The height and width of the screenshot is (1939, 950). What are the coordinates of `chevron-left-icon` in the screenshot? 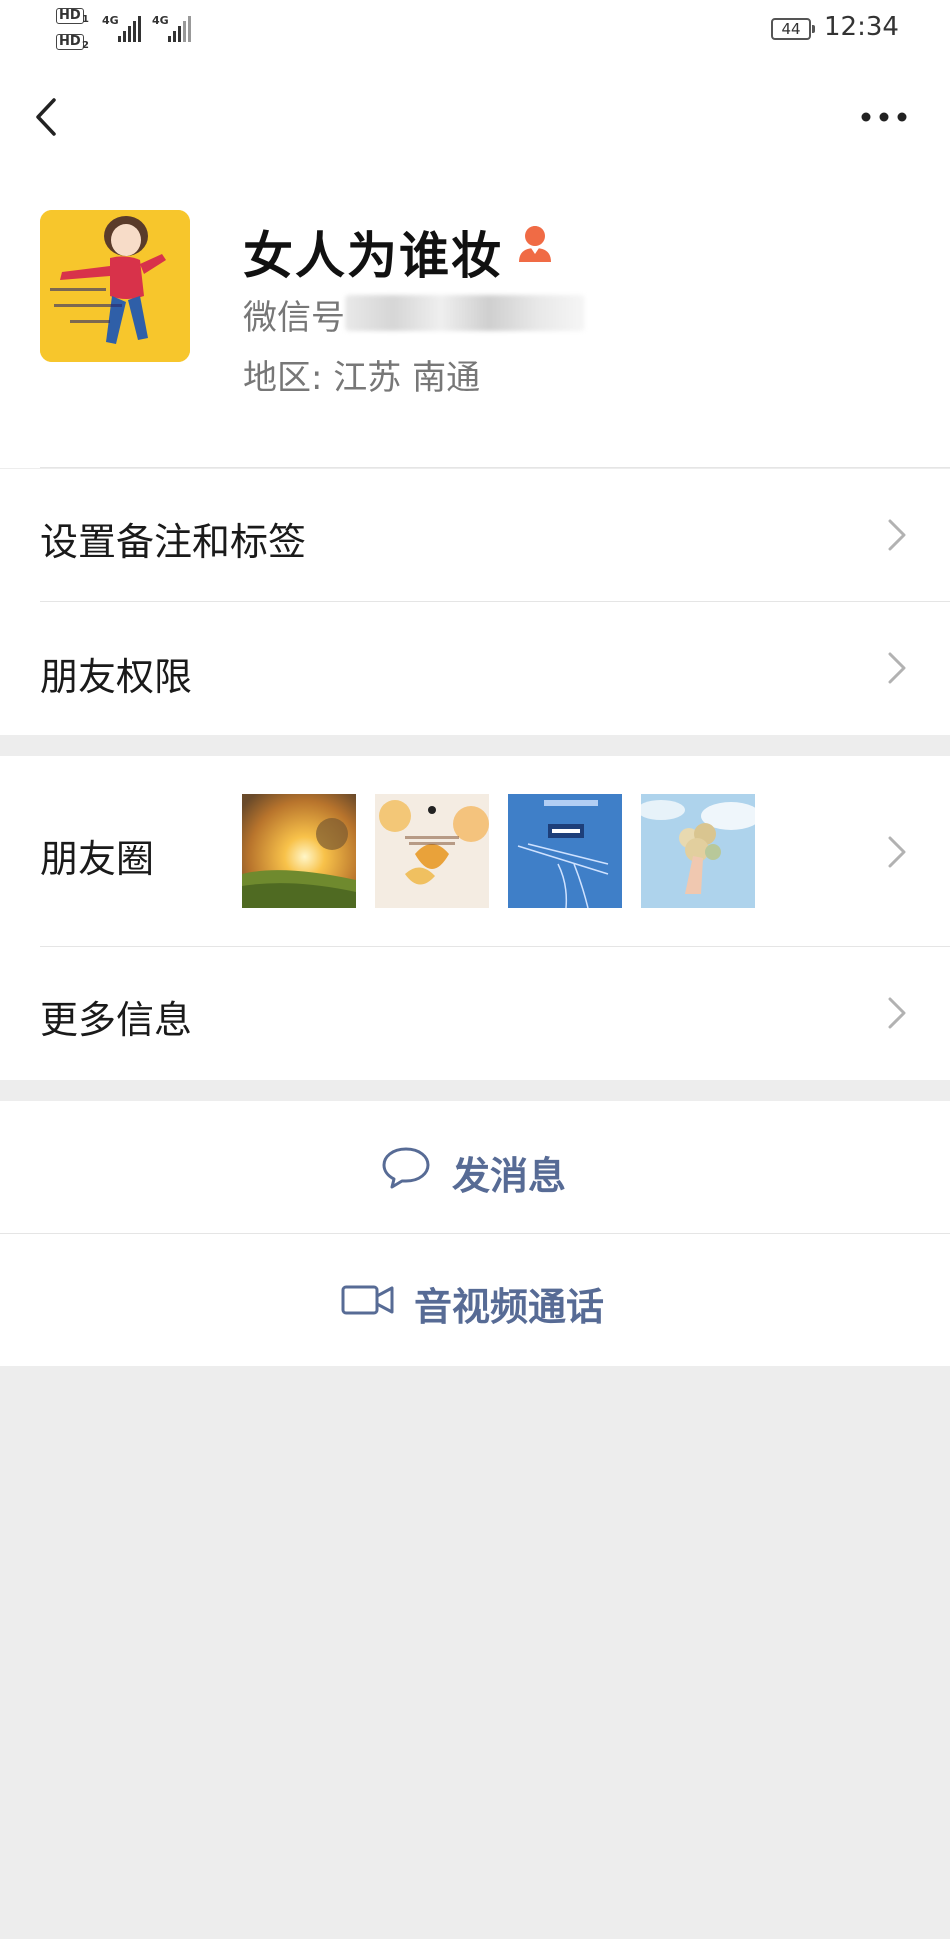 It's located at (46, 117).